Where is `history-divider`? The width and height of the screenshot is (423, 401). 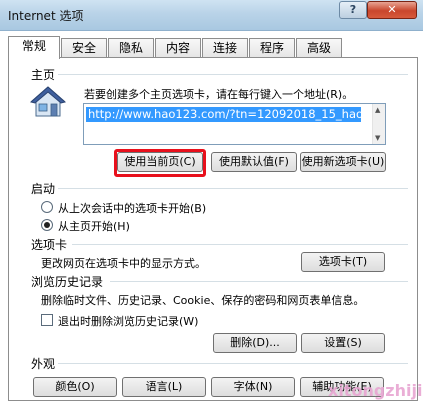 history-divider is located at coordinates (259, 281).